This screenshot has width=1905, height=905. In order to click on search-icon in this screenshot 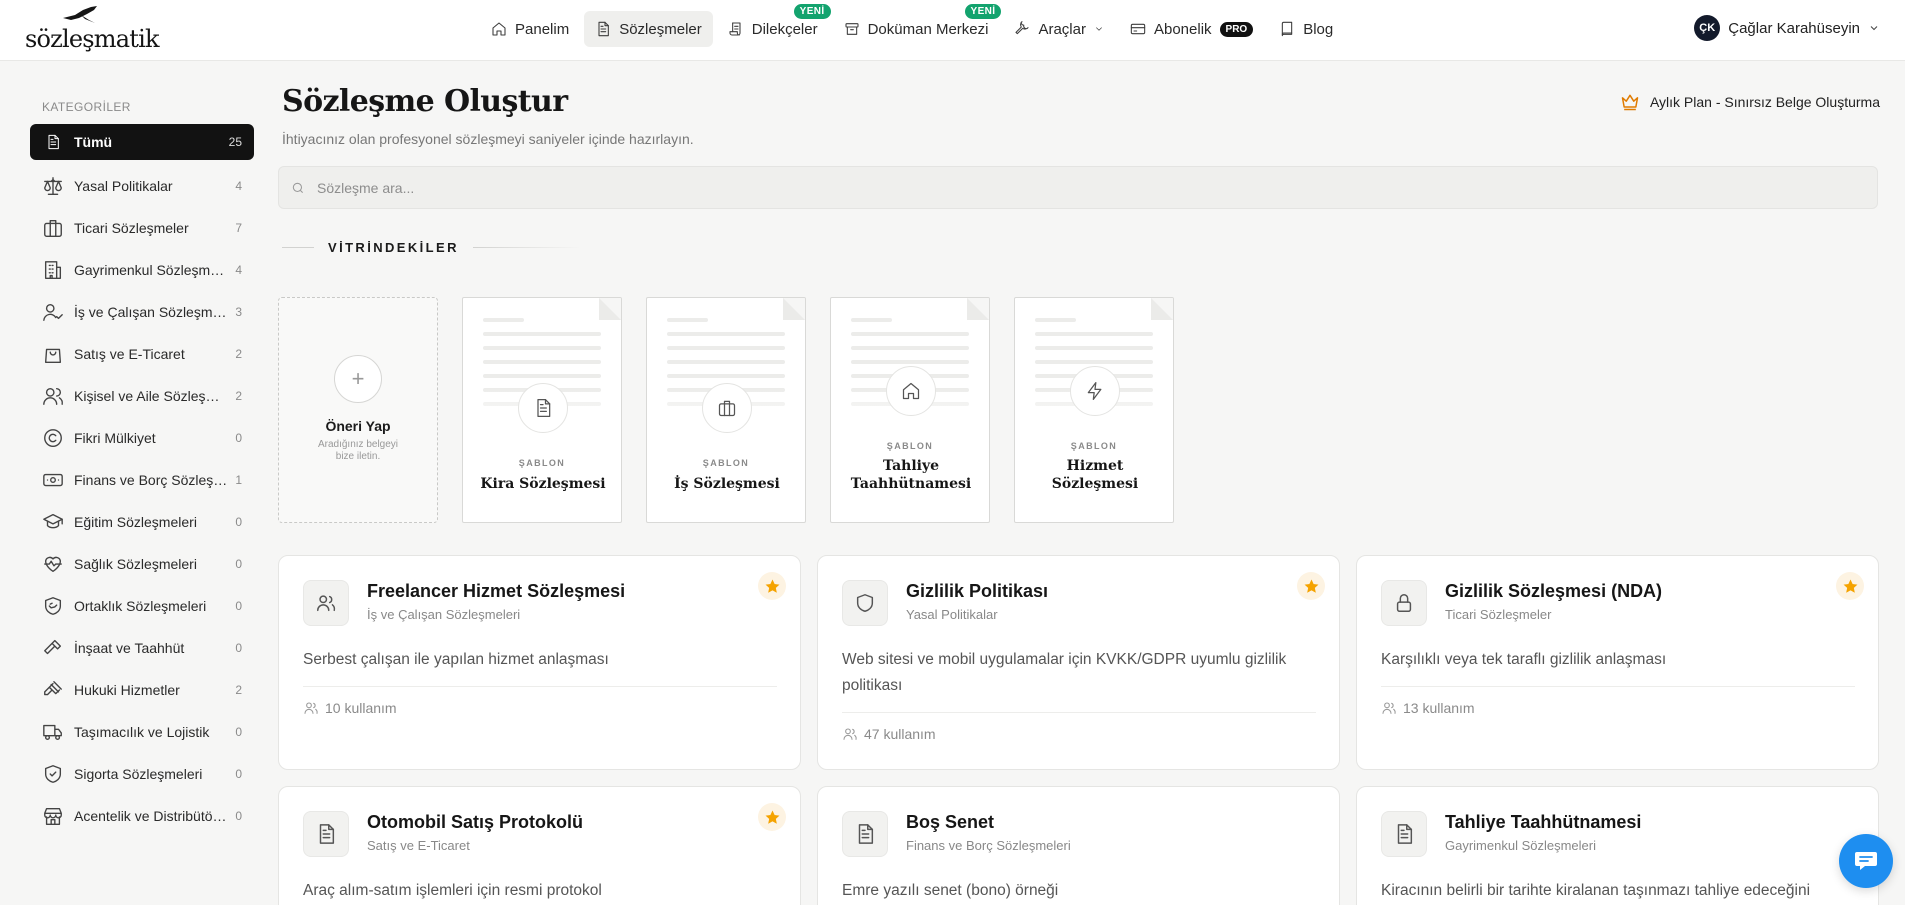, I will do `click(298, 188)`.